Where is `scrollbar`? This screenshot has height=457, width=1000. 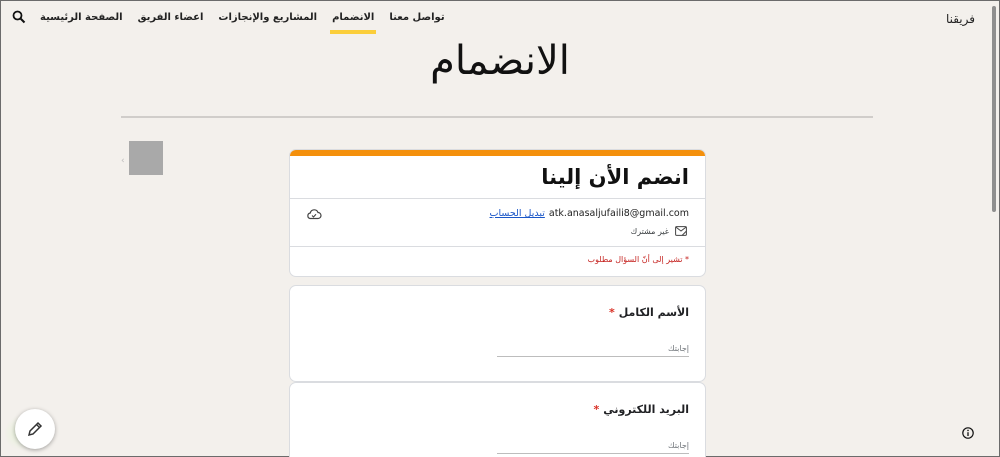
scrollbar is located at coordinates (994, 109).